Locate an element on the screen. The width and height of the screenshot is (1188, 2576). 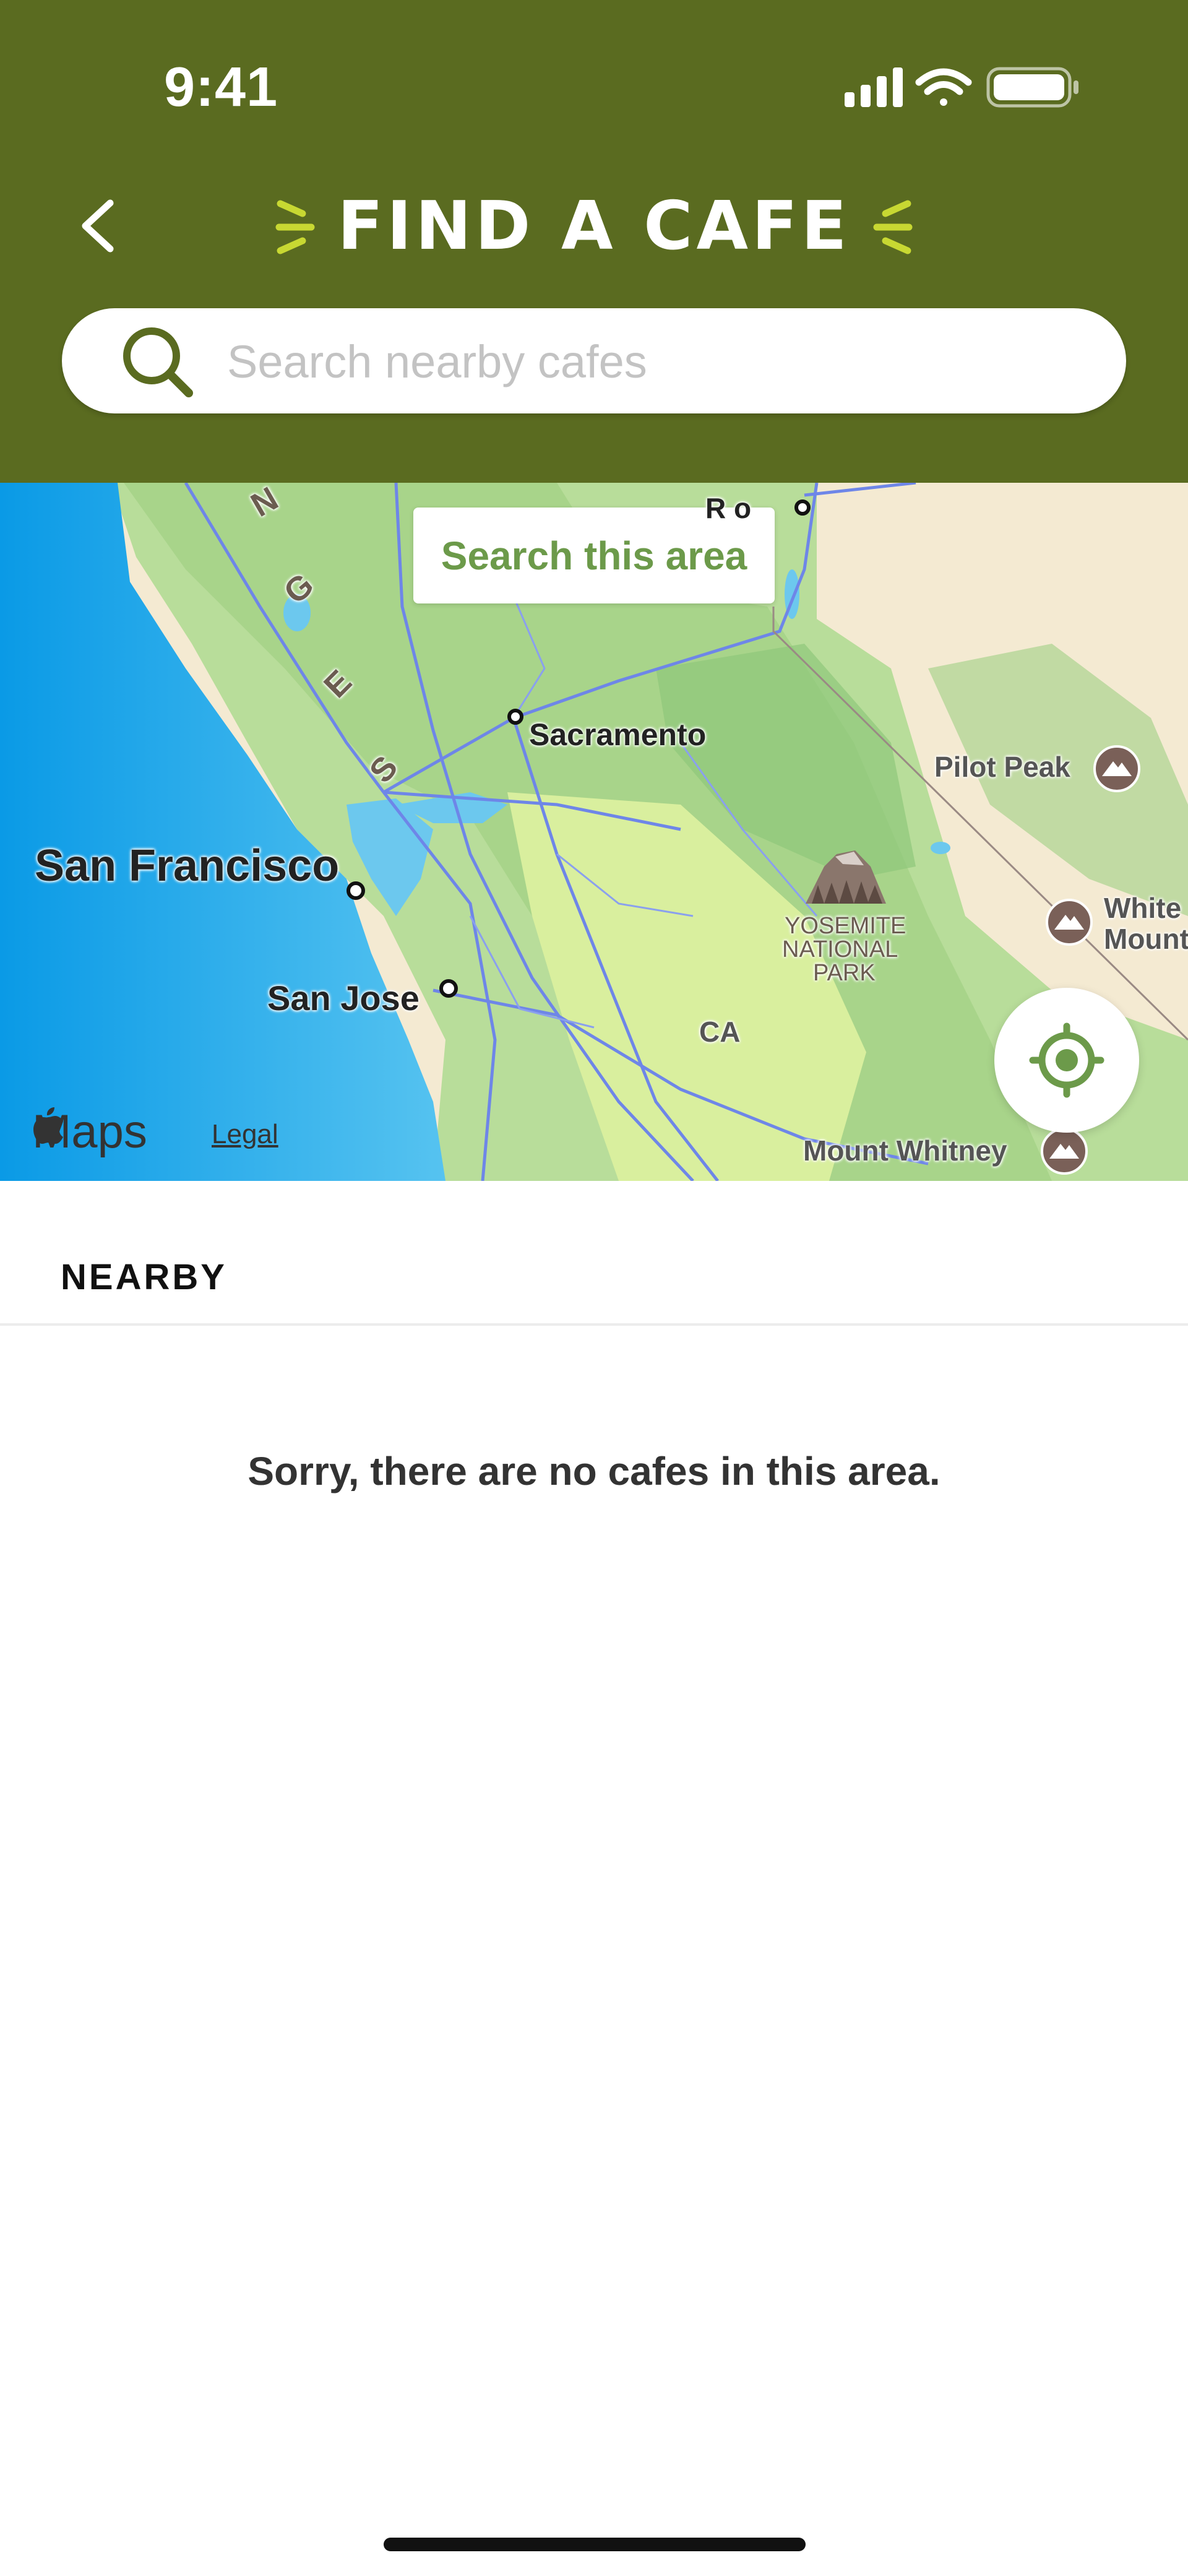
map-label-mount-whitney: Mount Whitney is located at coordinates (905, 1151).